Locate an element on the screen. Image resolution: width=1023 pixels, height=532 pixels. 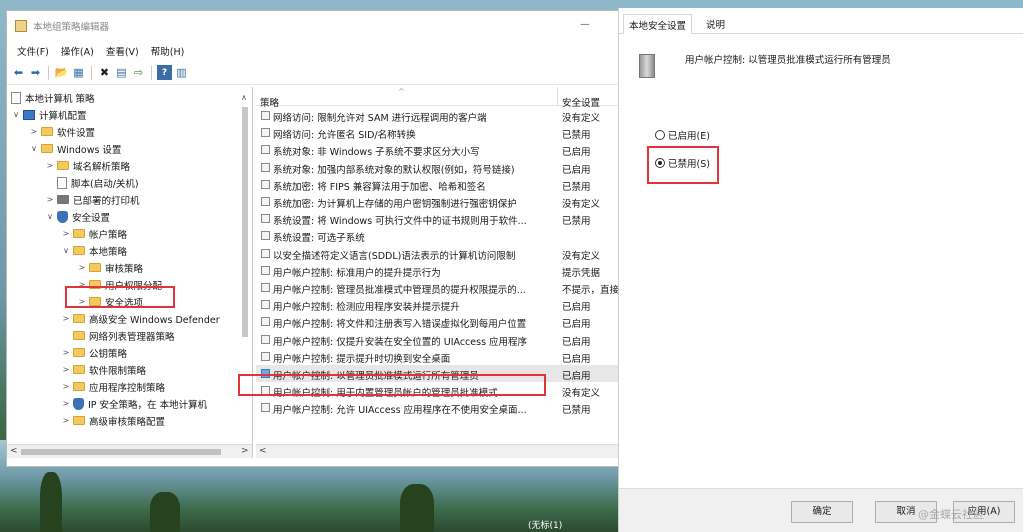
tree-item-software-restriction: > 软件限制策略 is located at coordinates (103, 369).